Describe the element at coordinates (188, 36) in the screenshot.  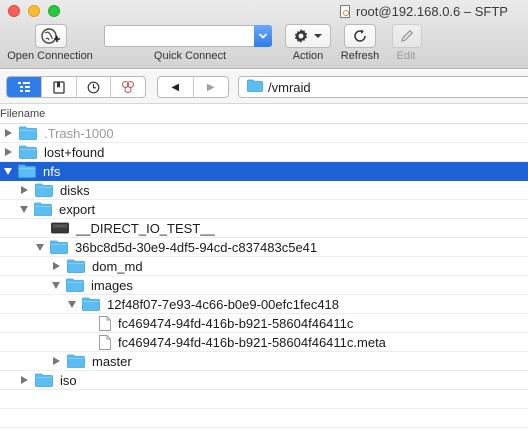
I see `quick-connect-combo` at that location.